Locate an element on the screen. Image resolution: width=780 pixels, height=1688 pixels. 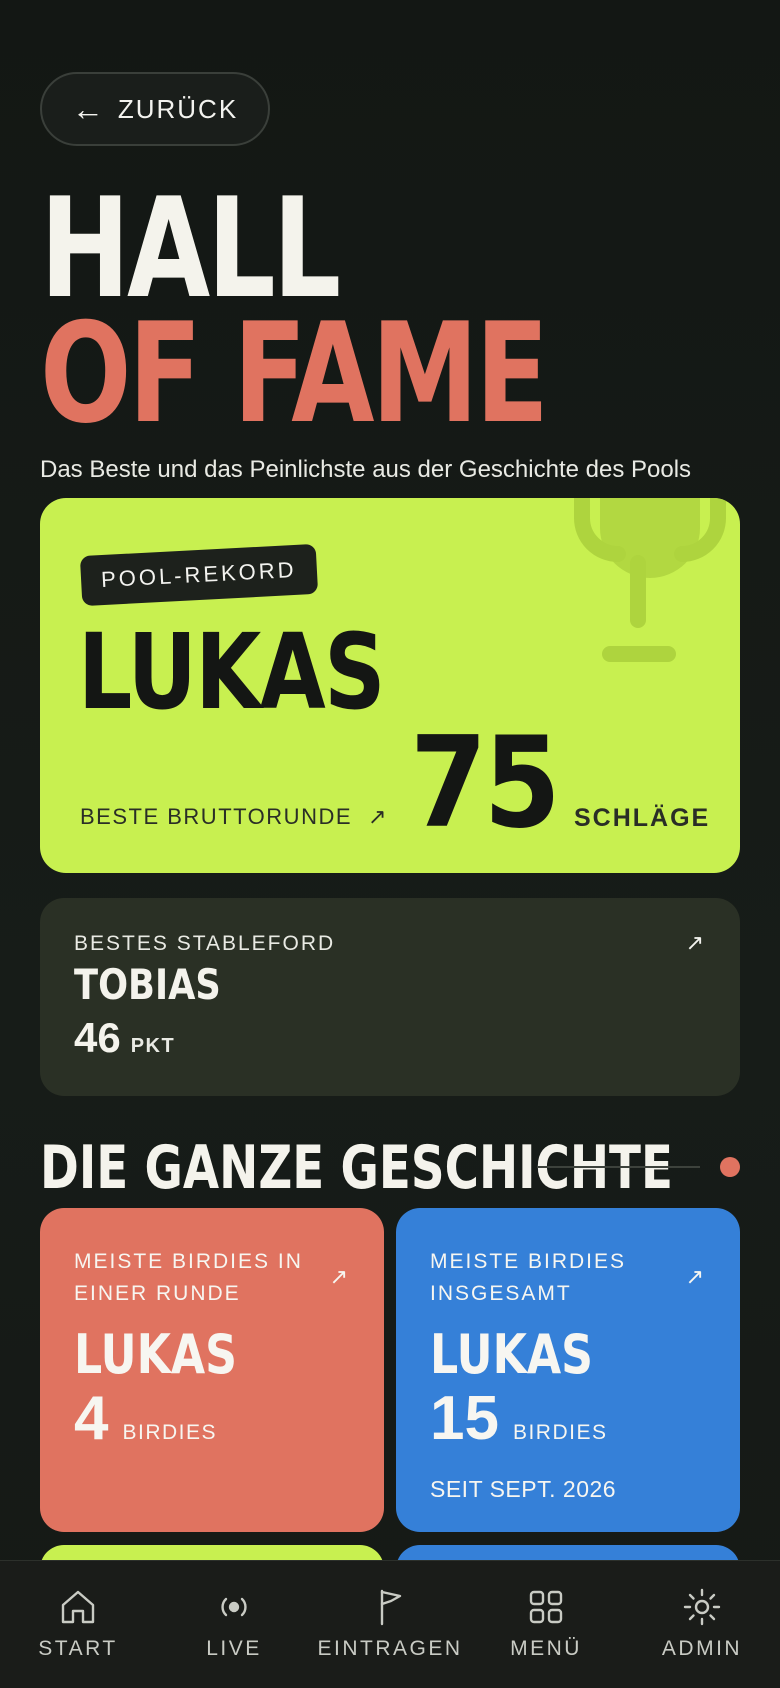
tile-since-date: SEIT SEPT. 2026 is located at coordinates (523, 1489).